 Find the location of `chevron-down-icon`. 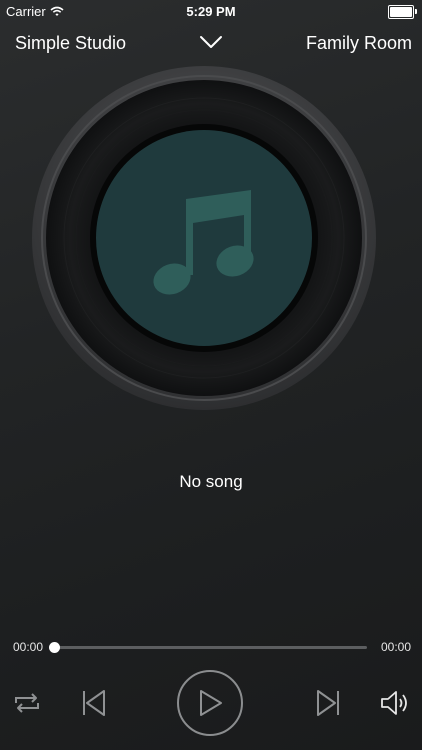

chevron-down-icon is located at coordinates (211, 42).